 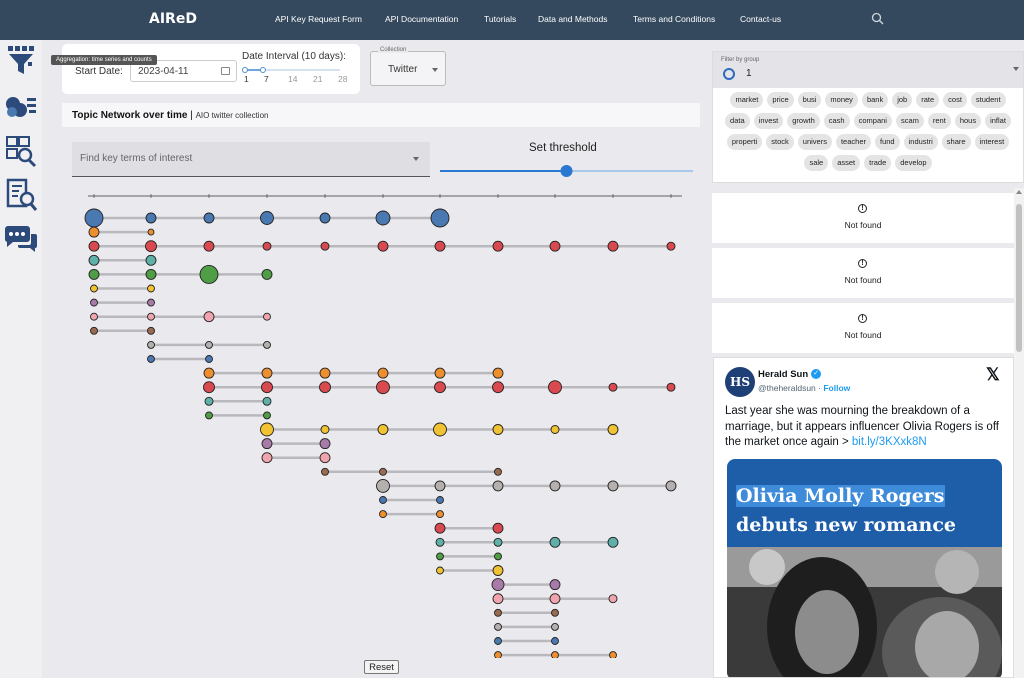 What do you see at coordinates (878, 163) in the screenshot?
I see `term-chip: trade` at bounding box center [878, 163].